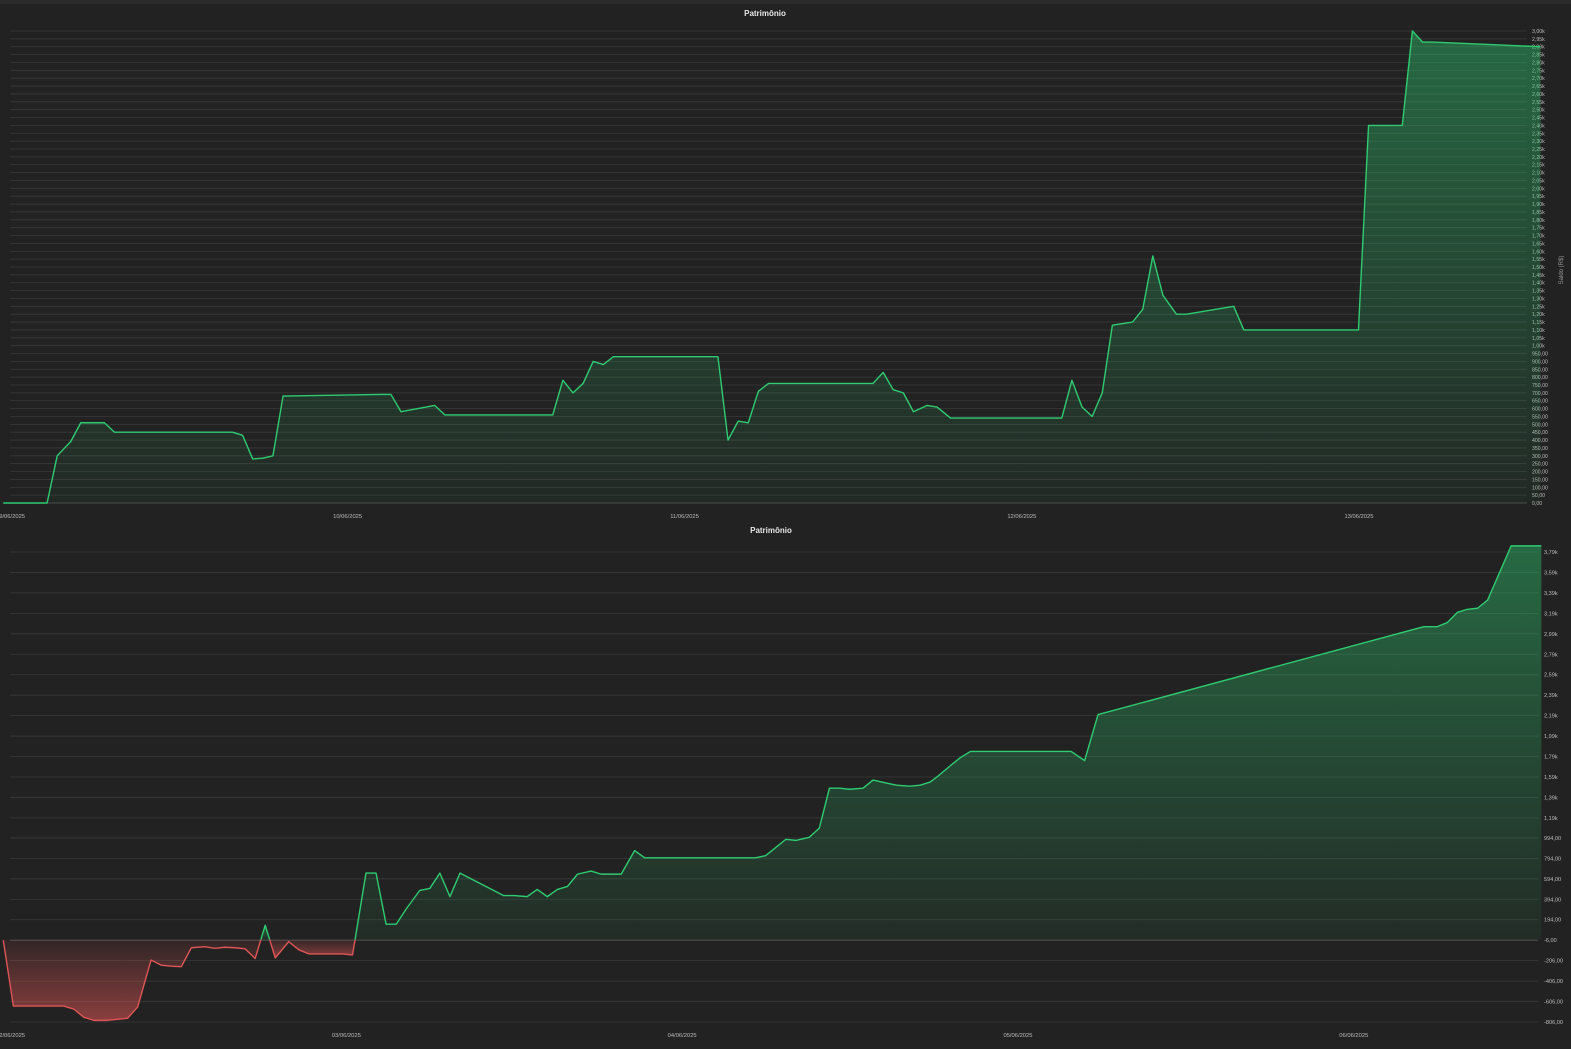 The image size is (1571, 1049). I want to click on y-tick-label: 194,00, so click(1552, 921).